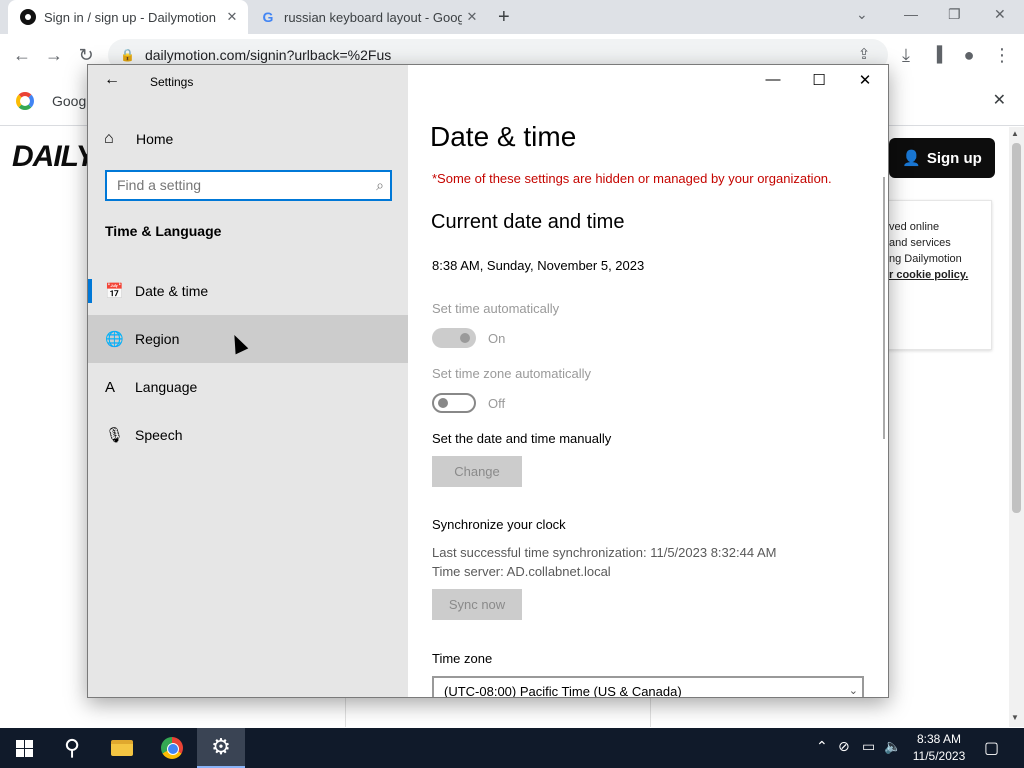 This screenshot has width=1024, height=768. What do you see at coordinates (499, 524) in the screenshot?
I see `sync-heading: Synchronize your clock` at bounding box center [499, 524].